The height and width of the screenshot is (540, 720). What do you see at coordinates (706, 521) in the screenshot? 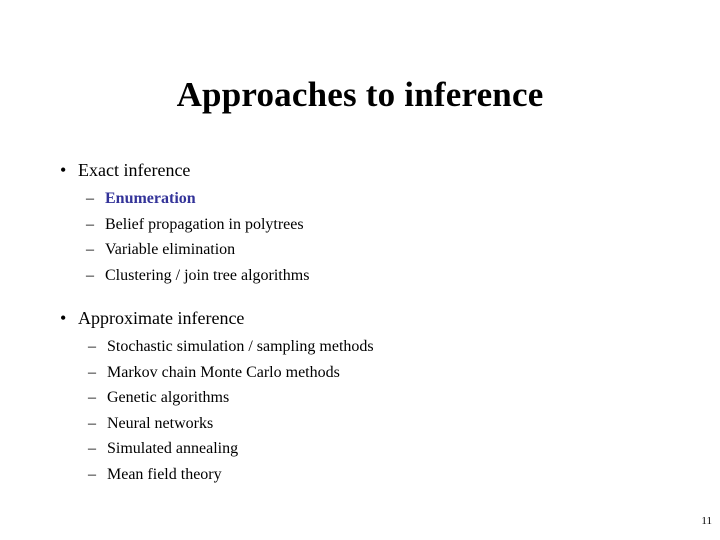
I see `page-number: 11` at bounding box center [706, 521].